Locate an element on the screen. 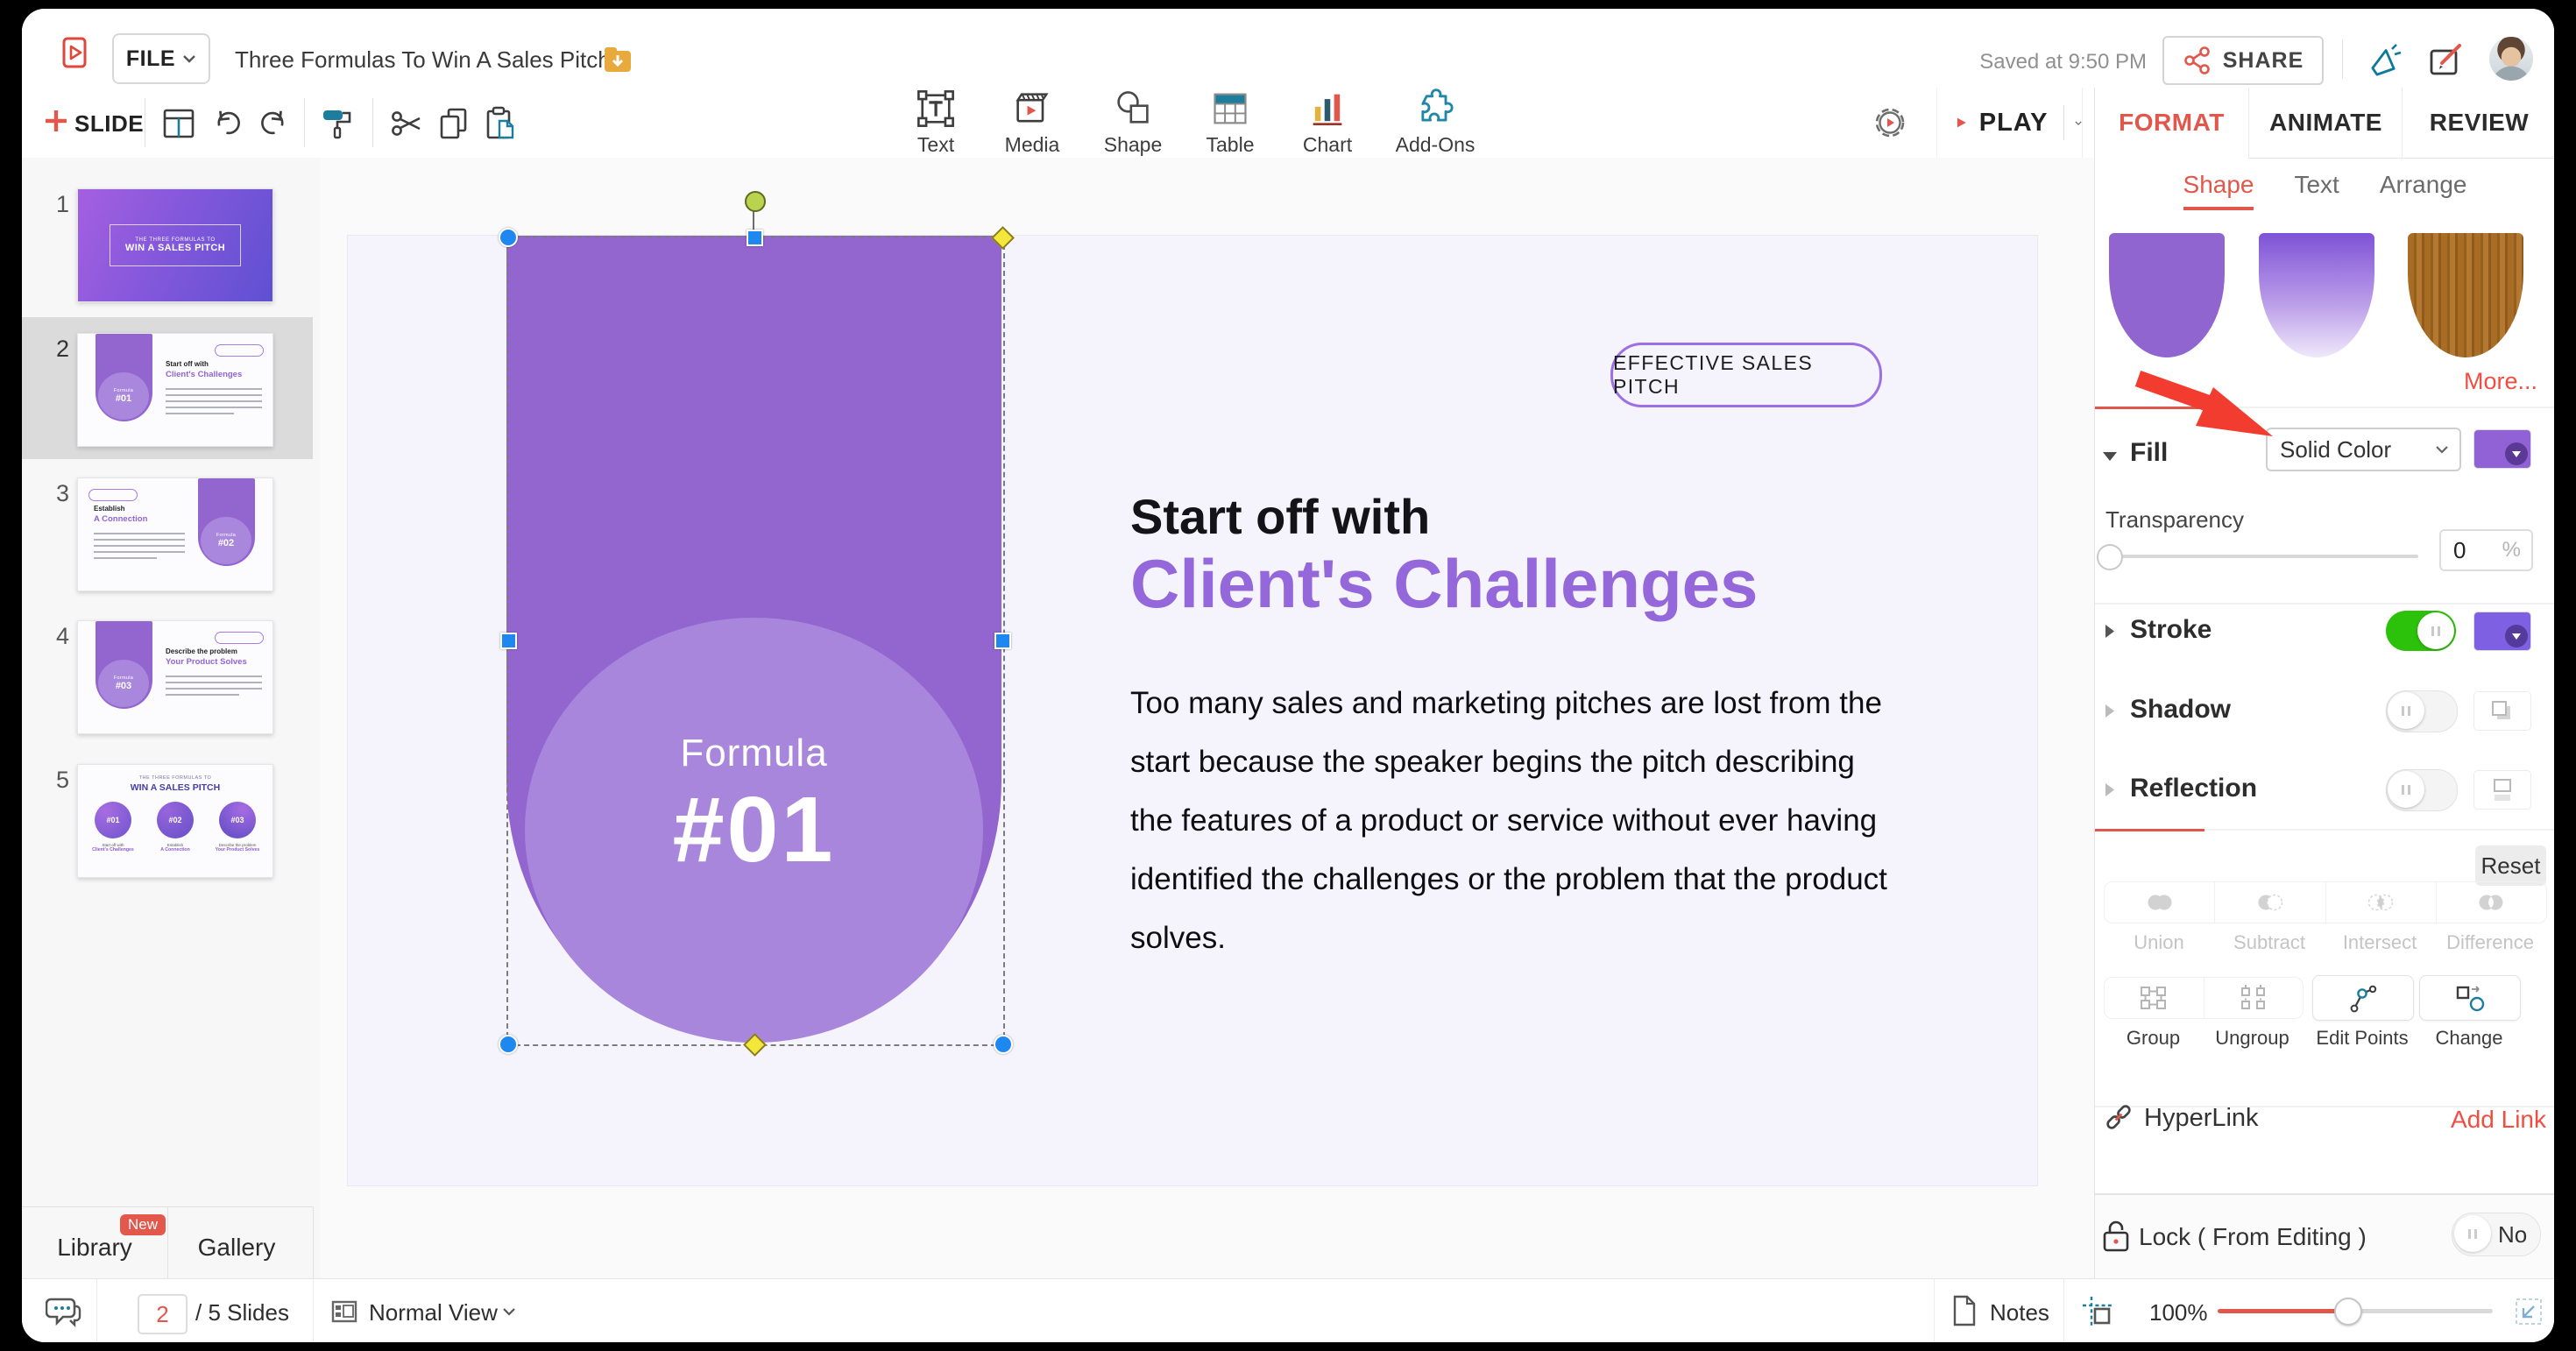 This screenshot has width=2576, height=1351. share-icon is located at coordinates (2196, 60).